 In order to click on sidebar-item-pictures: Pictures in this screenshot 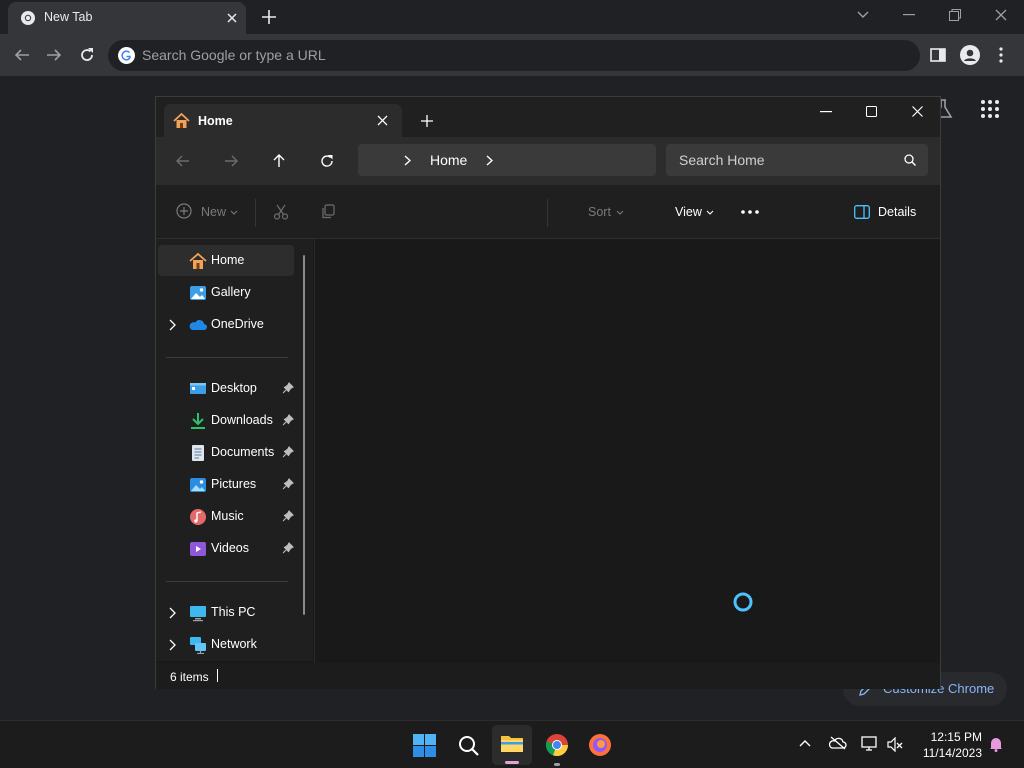, I will do `click(226, 484)`.